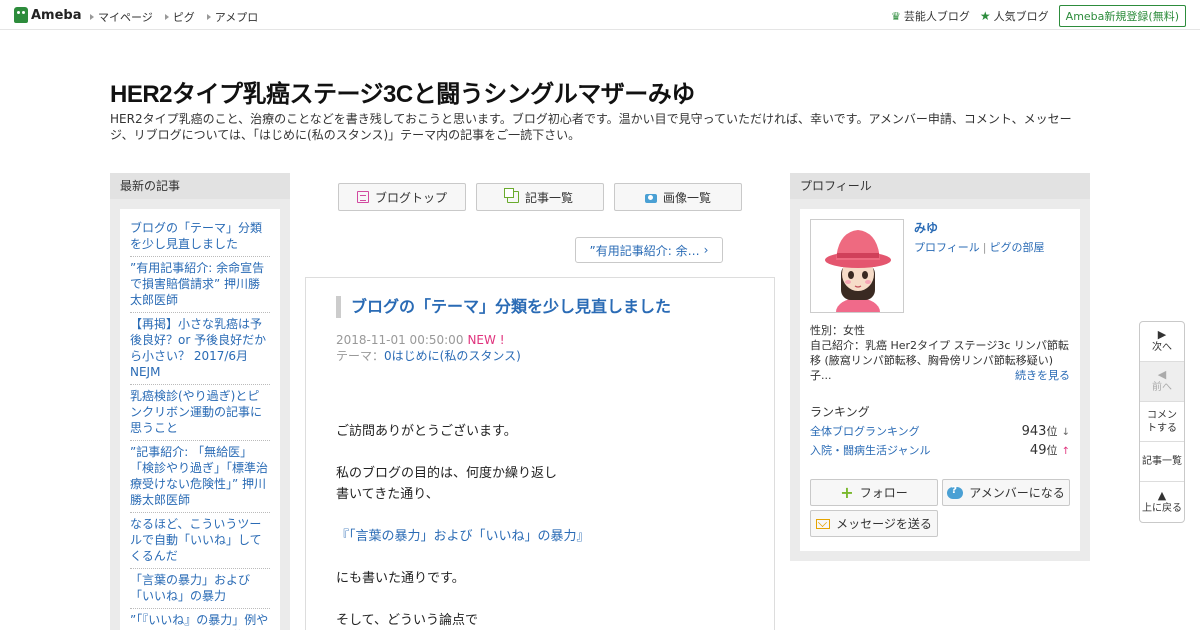 This screenshot has height=630, width=1200. Describe the element at coordinates (874, 492) in the screenshot. I see `follow-button: + フォロー` at that location.